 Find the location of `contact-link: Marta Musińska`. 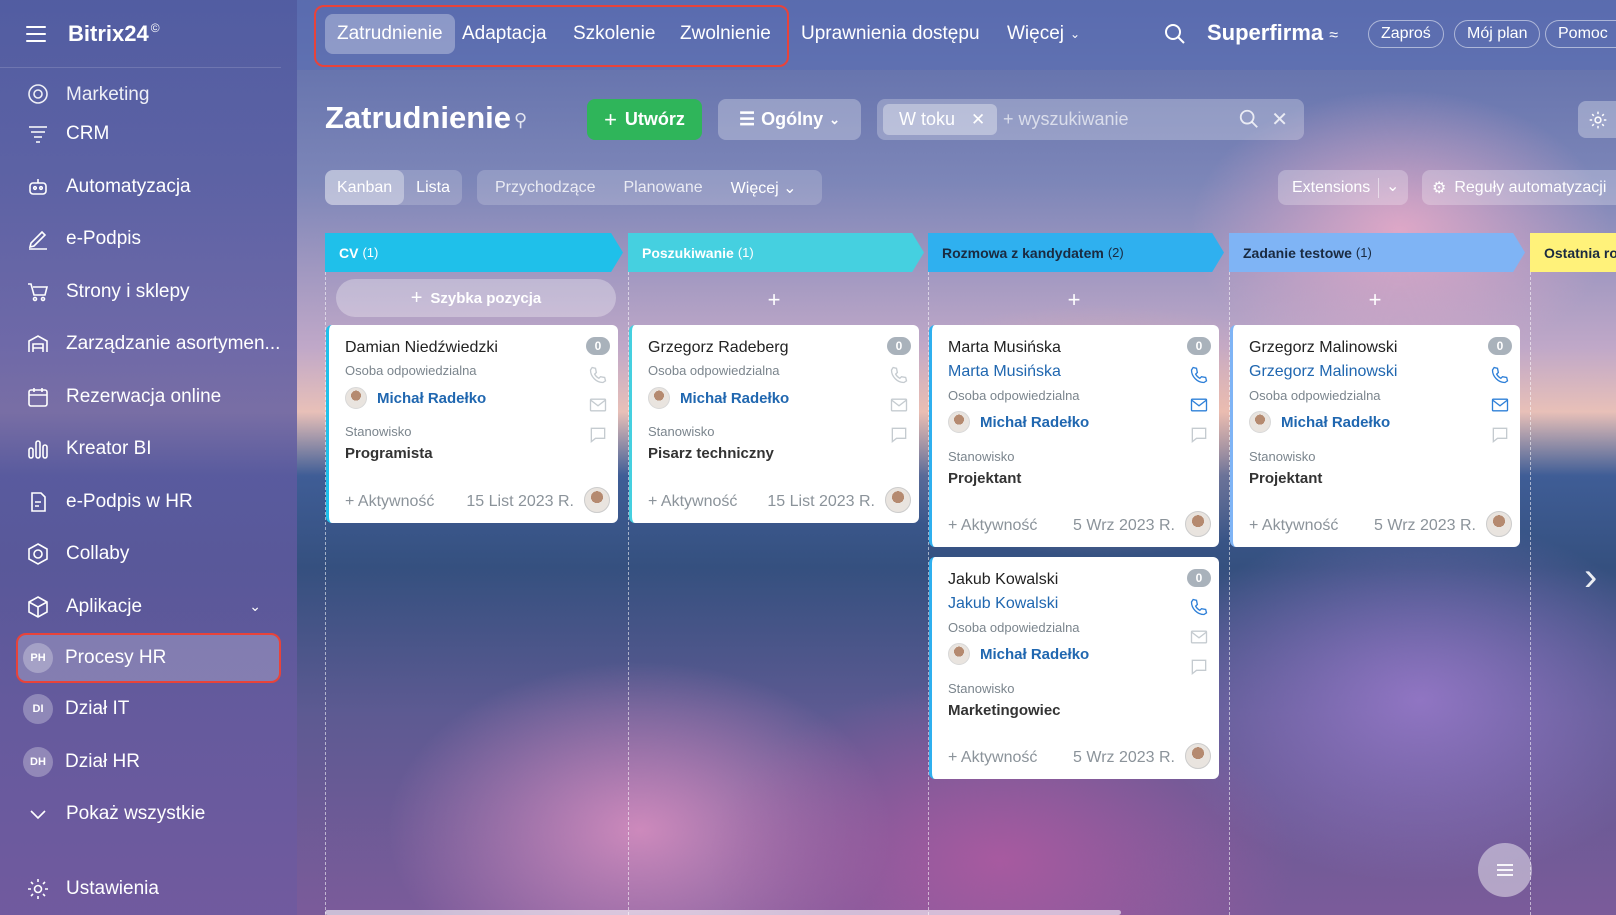

contact-link: Marta Musińska is located at coordinates (1004, 372).